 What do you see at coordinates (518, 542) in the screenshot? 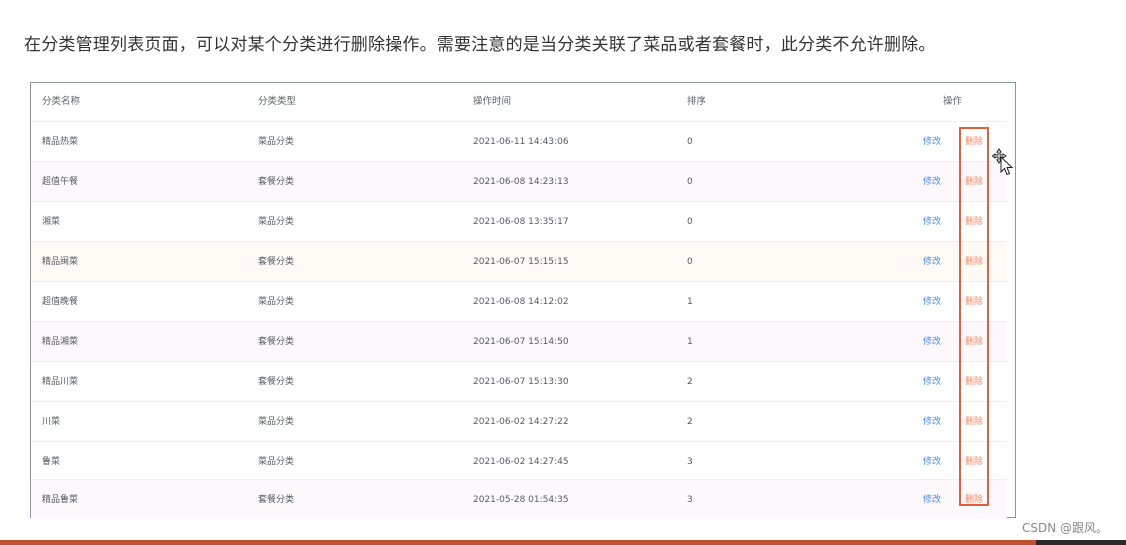
I see `bottom-accent-bar` at bounding box center [518, 542].